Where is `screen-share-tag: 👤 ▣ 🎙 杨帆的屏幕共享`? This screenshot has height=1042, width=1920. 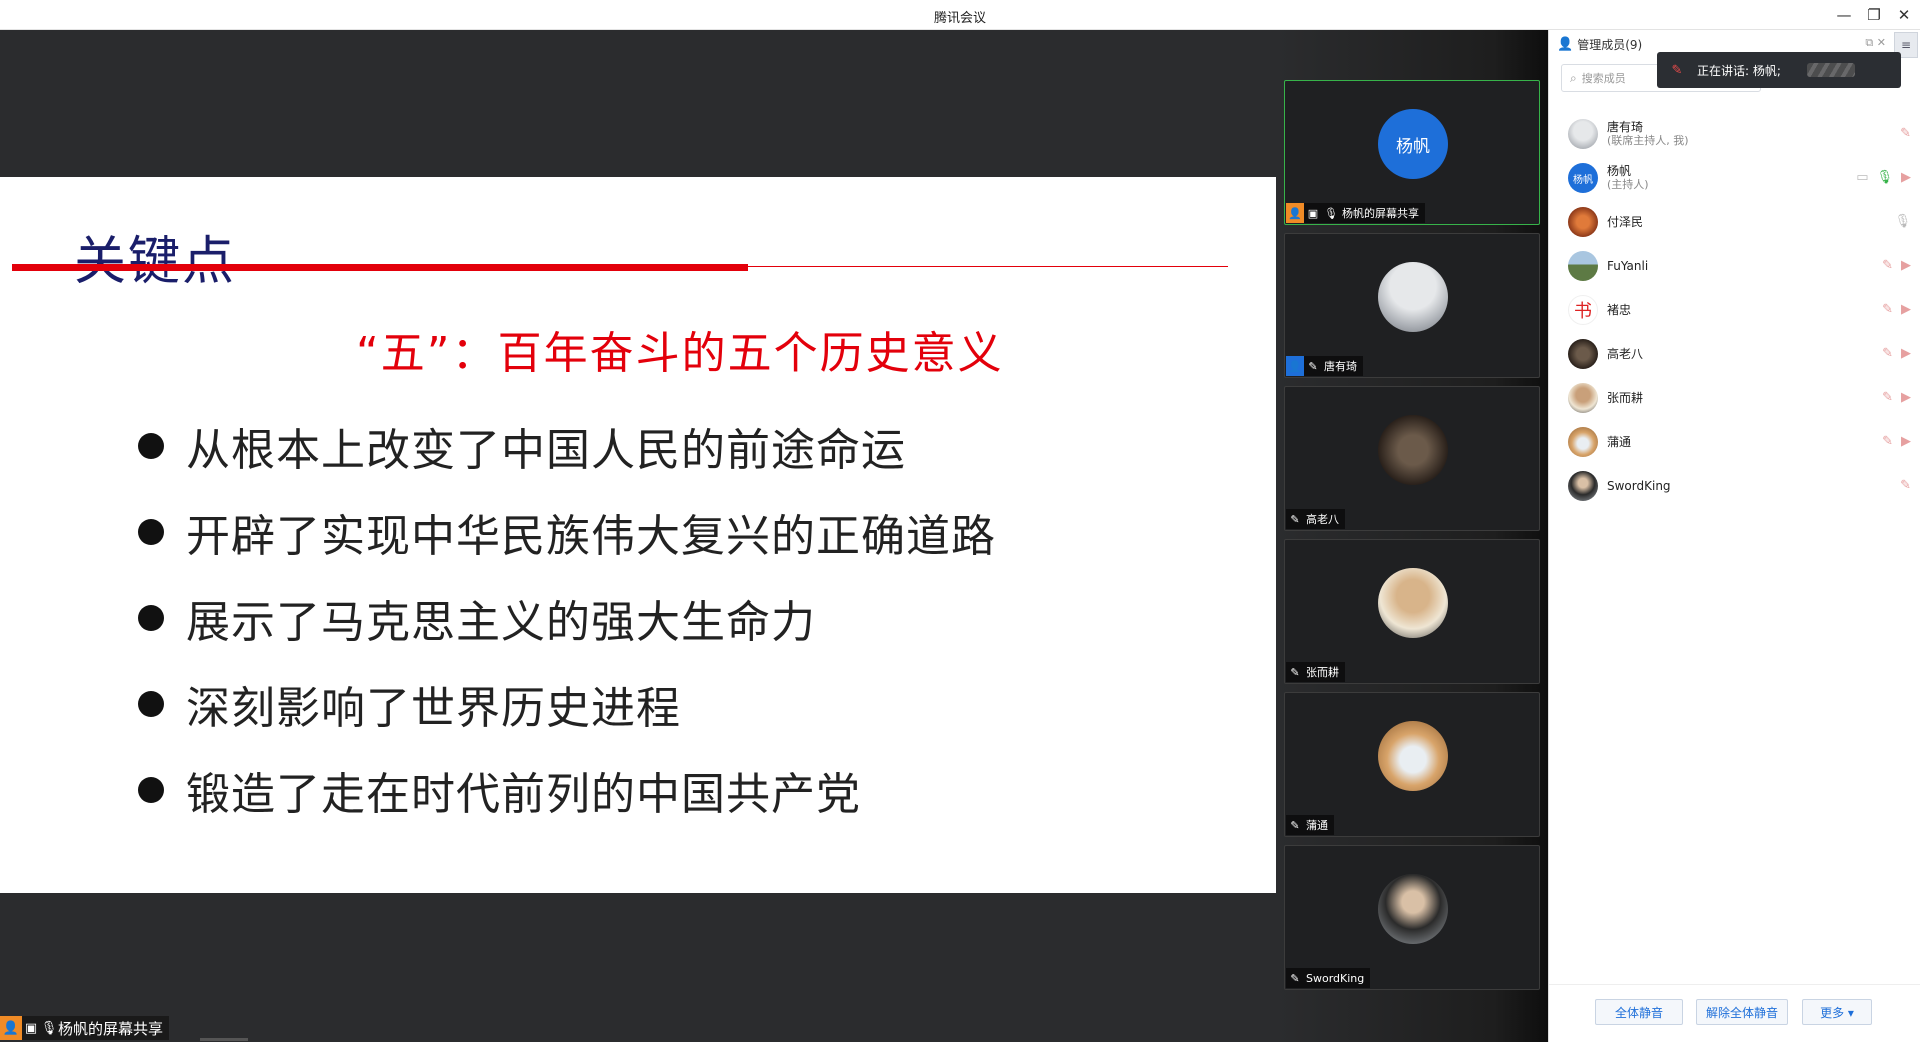
screen-share-tag: 👤 ▣ 🎙 杨帆的屏幕共享 is located at coordinates (85, 1028).